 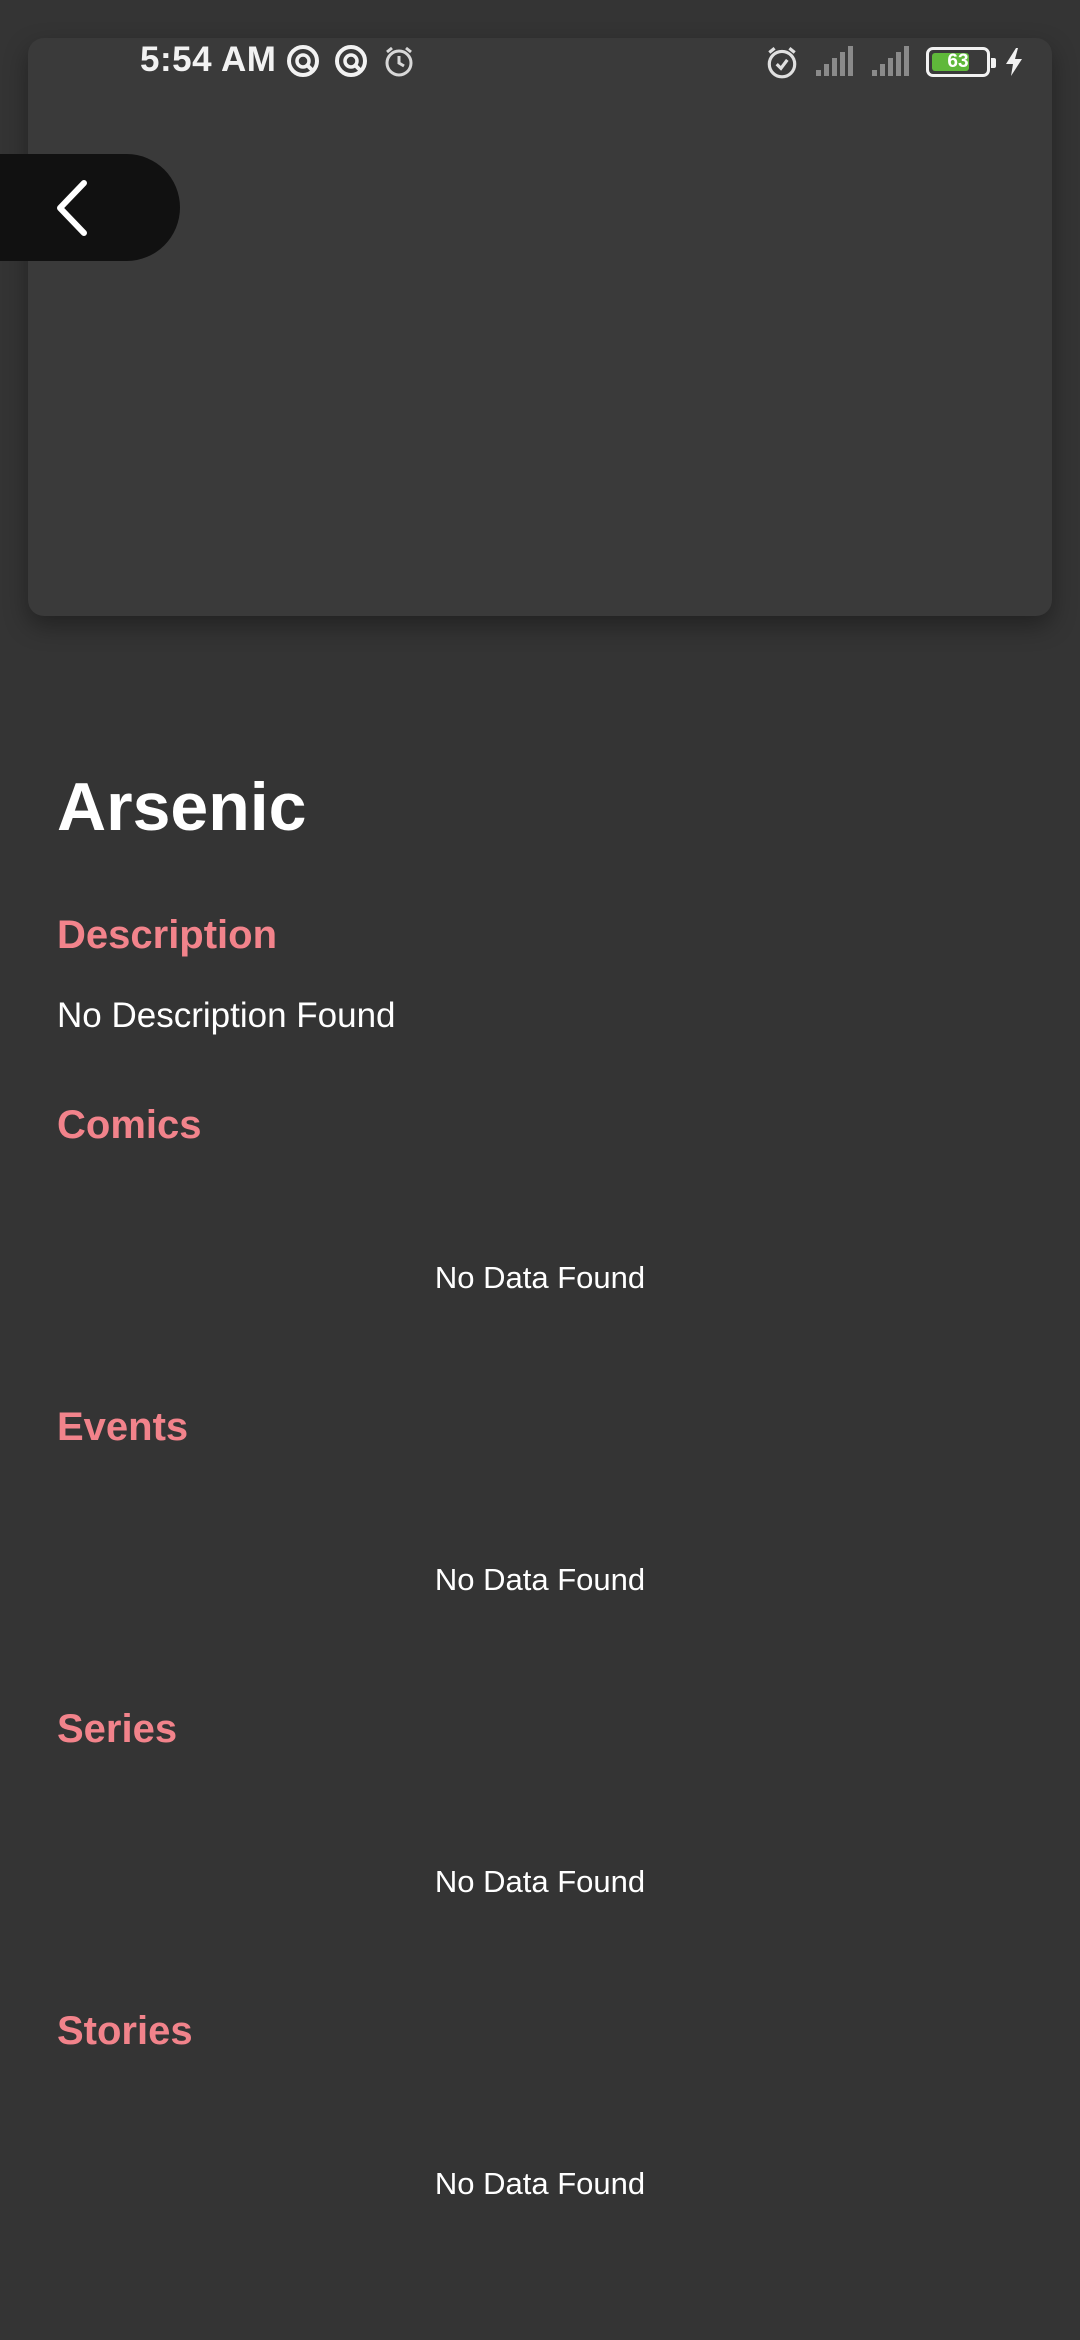 I want to click on charging-icon, so click(x=1014, y=62).